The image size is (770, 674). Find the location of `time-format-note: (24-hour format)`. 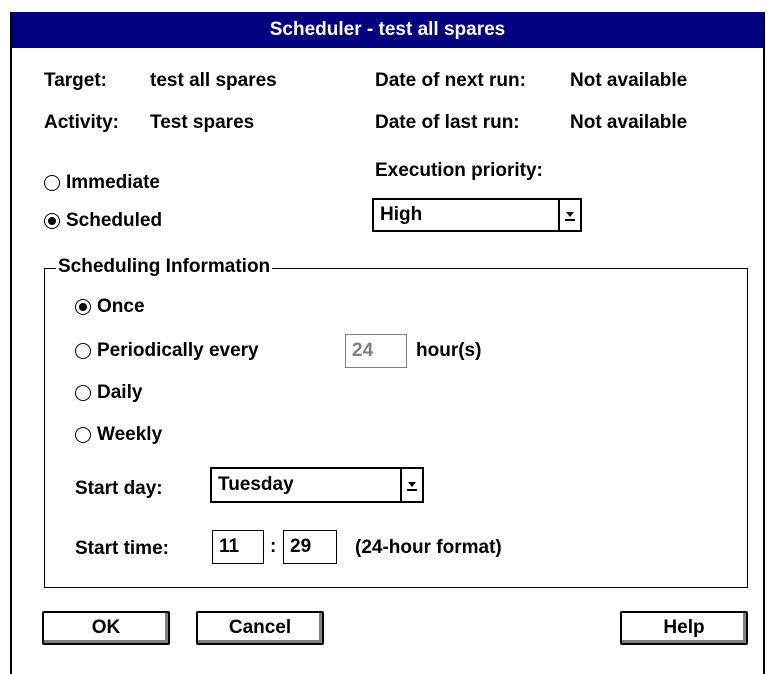

time-format-note: (24-hour format) is located at coordinates (428, 547).